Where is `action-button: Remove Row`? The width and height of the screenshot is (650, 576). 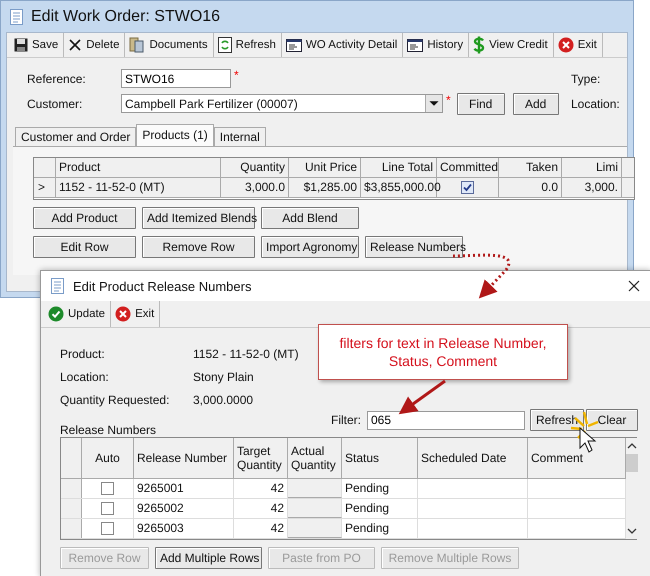 action-button: Remove Row is located at coordinates (198, 247).